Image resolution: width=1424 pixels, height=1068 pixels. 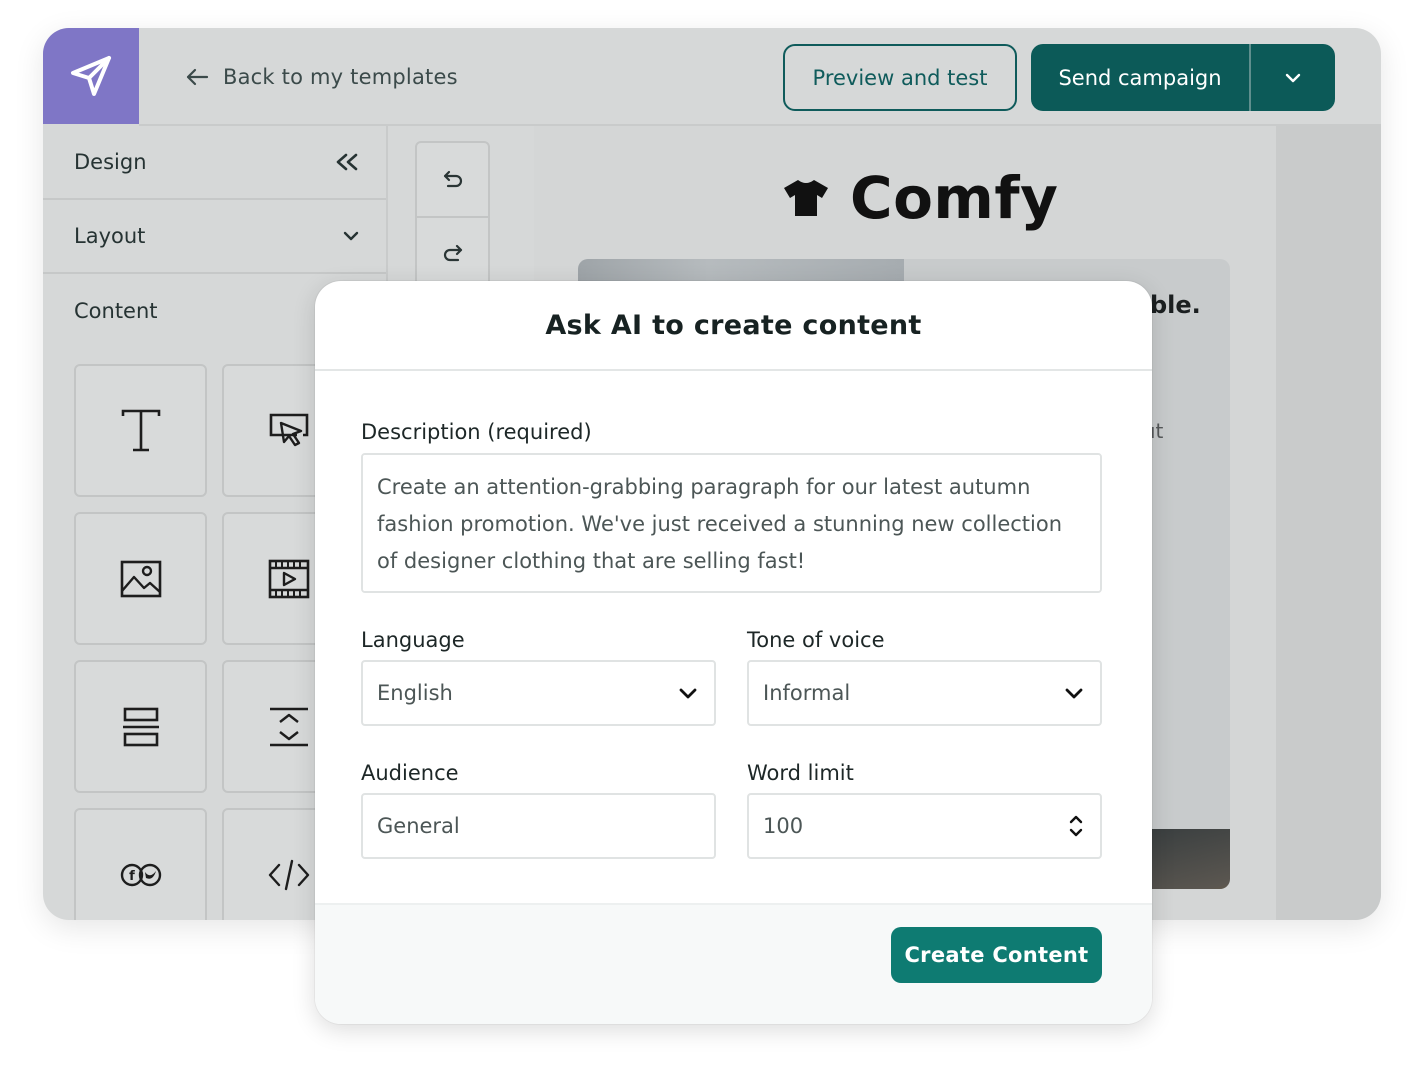 I want to click on sidebar-item-design: Design, so click(x=214, y=163).